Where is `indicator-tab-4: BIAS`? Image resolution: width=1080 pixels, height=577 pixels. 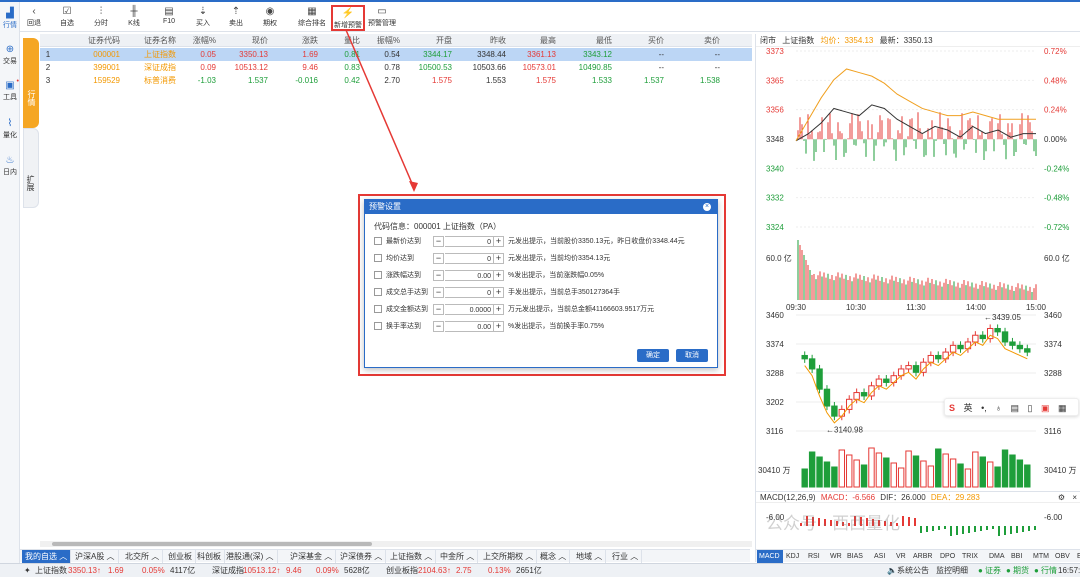
indicator-tab-4: BIAS is located at coordinates (858, 556).